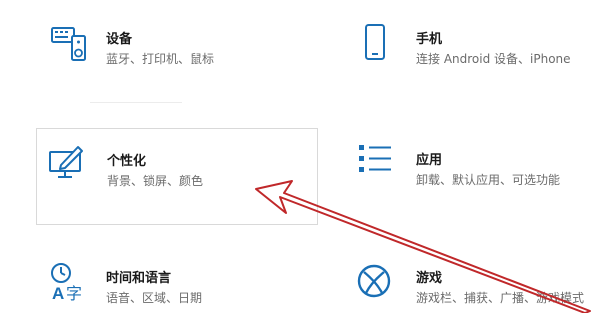  What do you see at coordinates (127, 161) in the screenshot?
I see `tile-personalization-title: 个性化` at bounding box center [127, 161].